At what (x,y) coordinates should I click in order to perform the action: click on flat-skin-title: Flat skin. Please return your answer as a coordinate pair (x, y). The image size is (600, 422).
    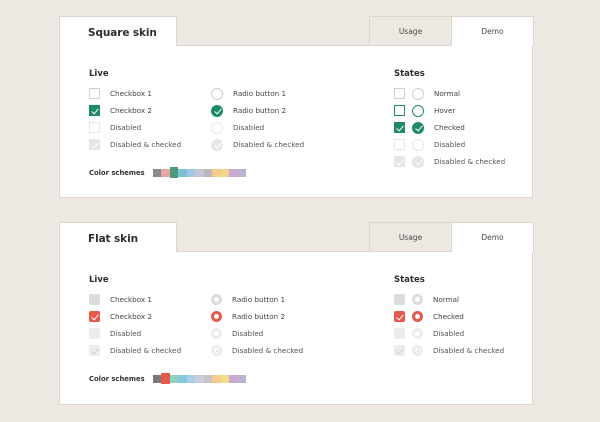
    Looking at the image, I should click on (118, 237).